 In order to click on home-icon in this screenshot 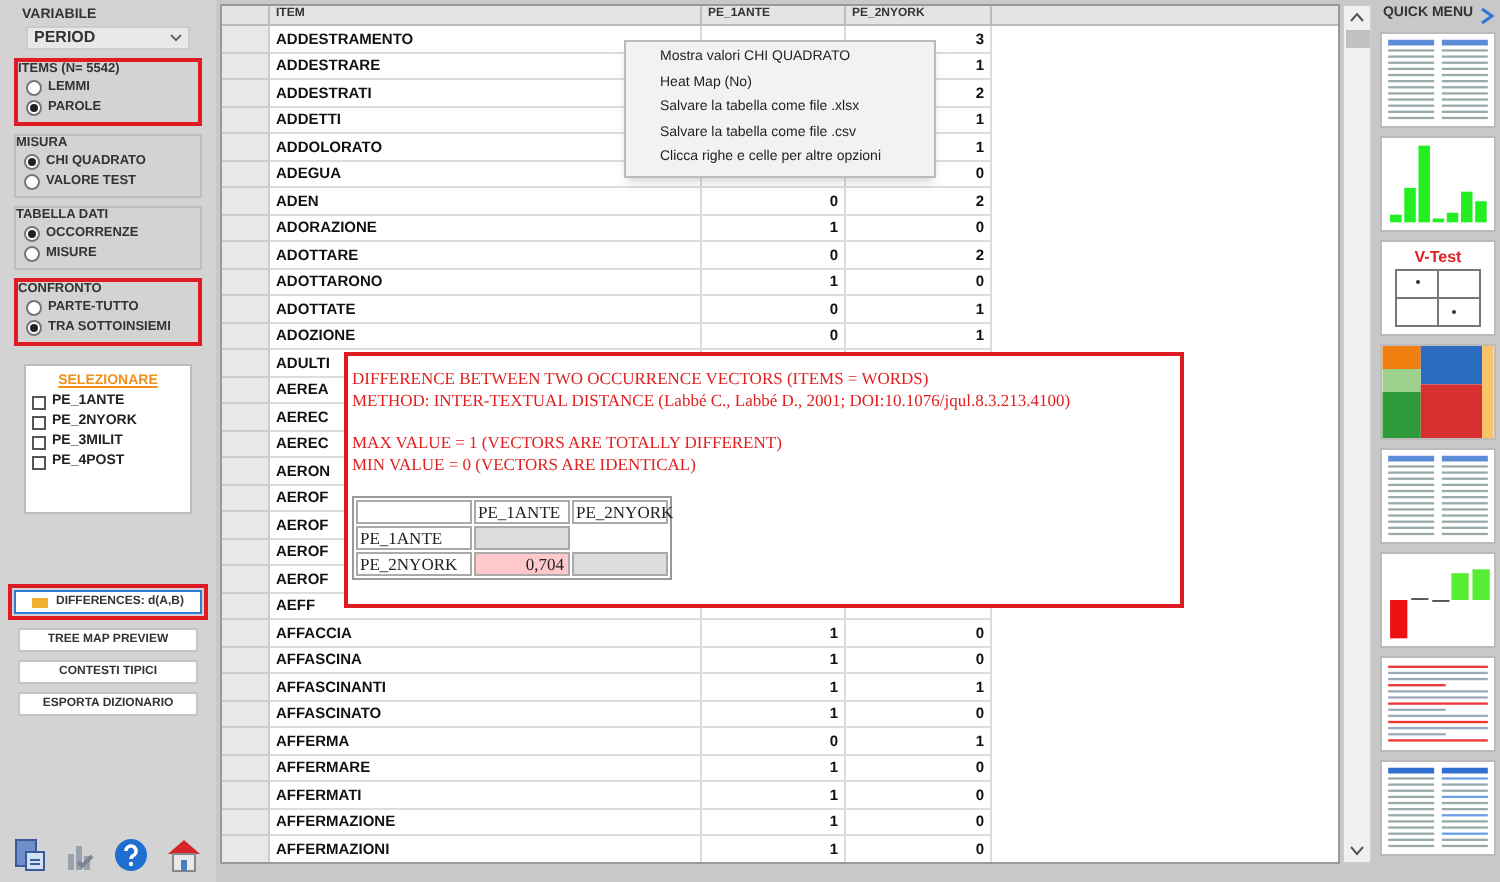, I will do `click(183, 855)`.